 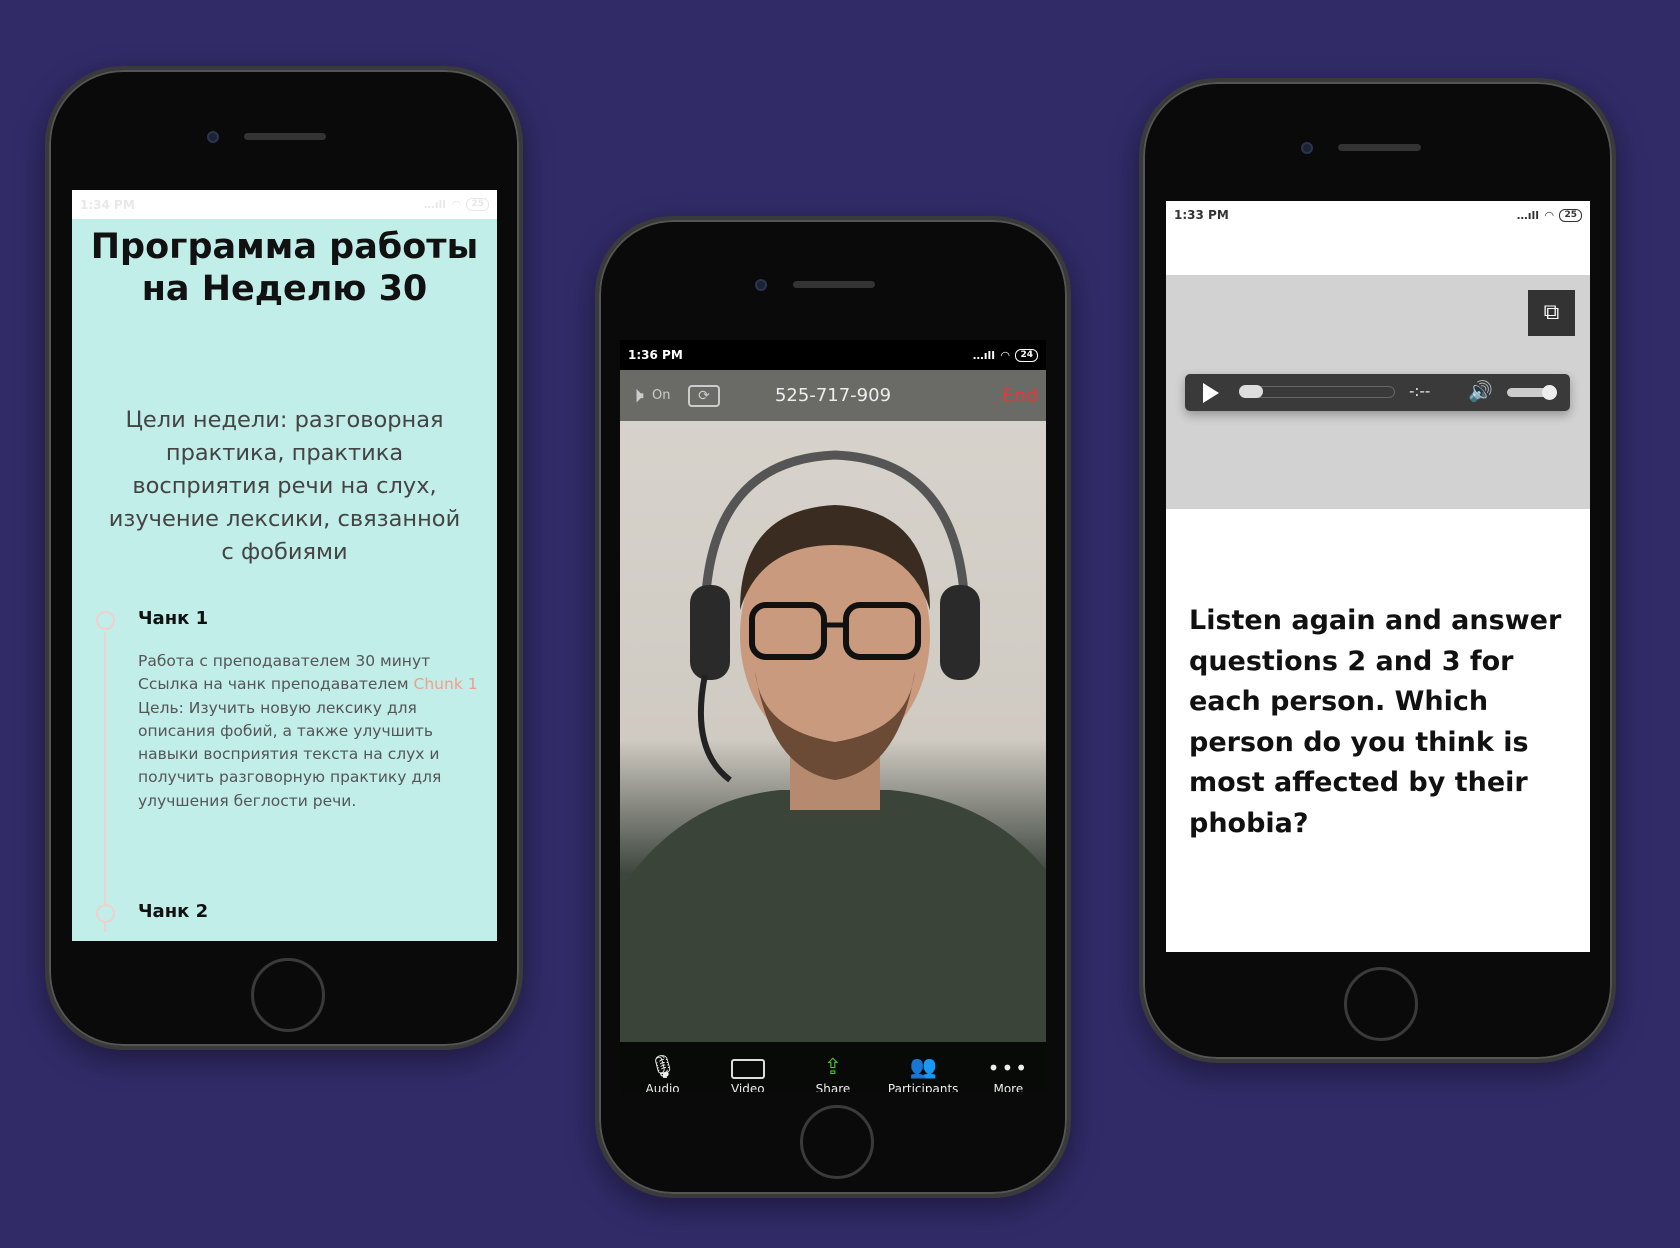 What do you see at coordinates (284, 247) in the screenshot?
I see `title-line-1: Программа работы` at bounding box center [284, 247].